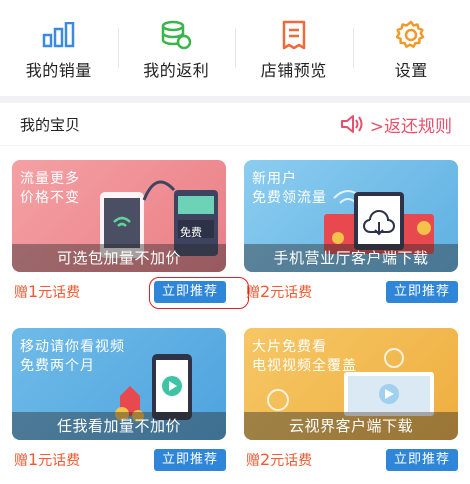  I want to click on banner-line: 流量更多, so click(50, 179).